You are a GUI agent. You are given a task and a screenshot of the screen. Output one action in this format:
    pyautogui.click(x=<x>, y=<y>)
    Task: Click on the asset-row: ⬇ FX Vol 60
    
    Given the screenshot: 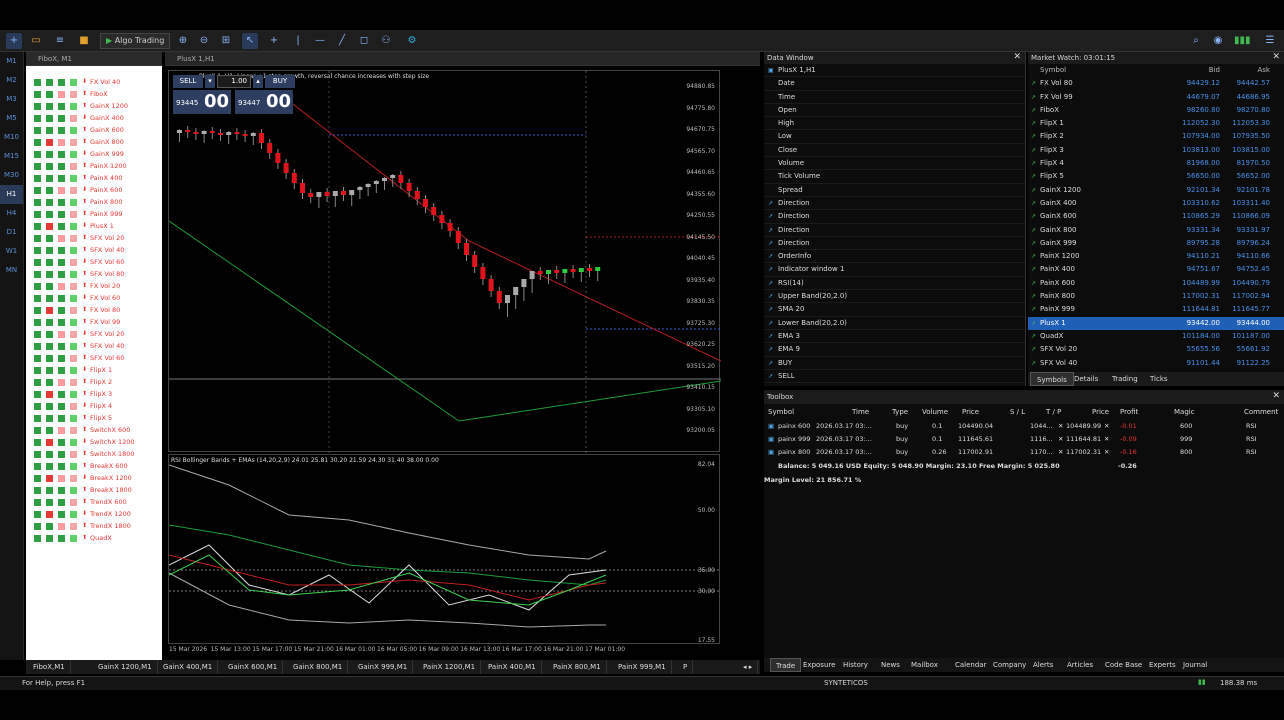 What is the action you would take?
    pyautogui.click(x=94, y=298)
    